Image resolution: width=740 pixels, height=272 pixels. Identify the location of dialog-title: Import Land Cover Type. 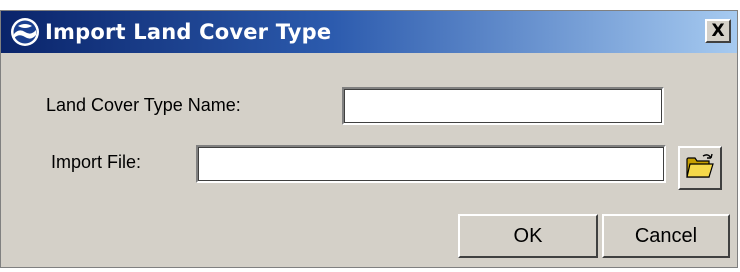
(188, 32).